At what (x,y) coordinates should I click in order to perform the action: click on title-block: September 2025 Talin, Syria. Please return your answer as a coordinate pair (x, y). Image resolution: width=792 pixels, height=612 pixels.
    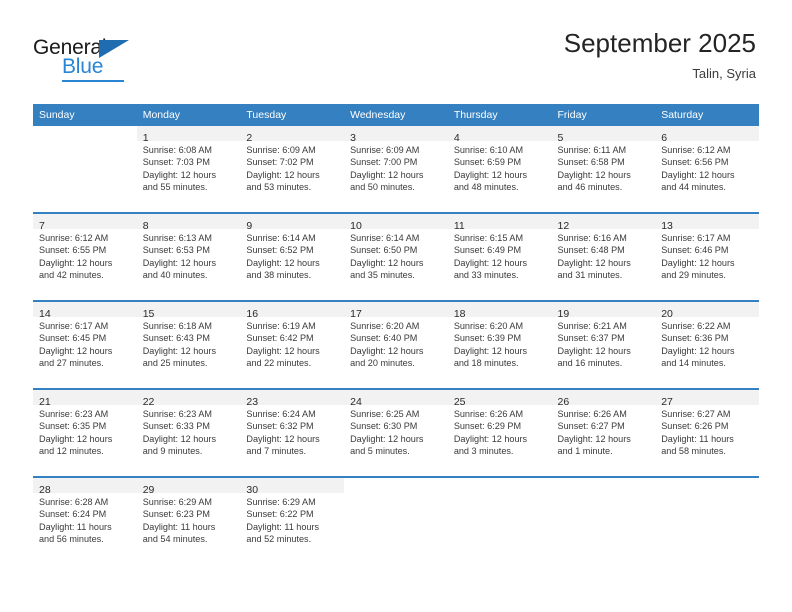
    Looking at the image, I should click on (660, 54).